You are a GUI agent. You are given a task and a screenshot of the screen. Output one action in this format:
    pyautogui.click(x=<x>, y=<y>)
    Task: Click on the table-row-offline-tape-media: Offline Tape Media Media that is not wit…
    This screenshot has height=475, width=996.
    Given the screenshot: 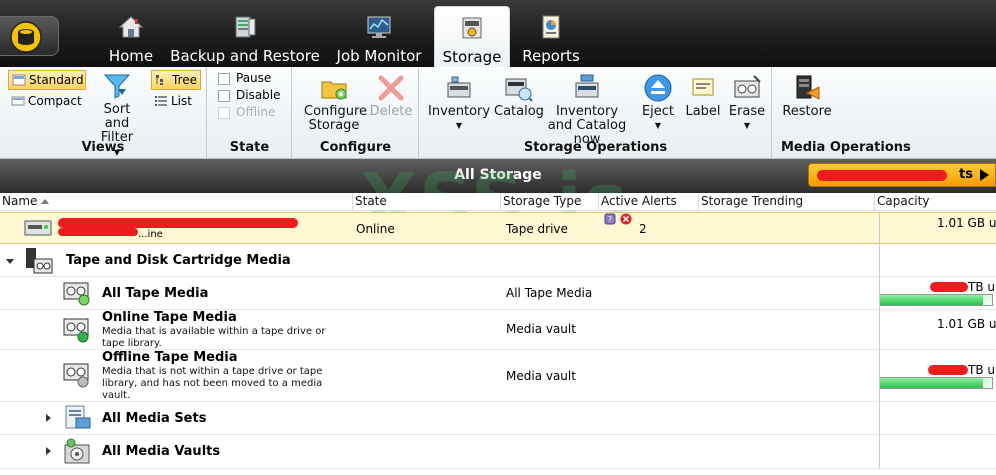 What is the action you would take?
    pyautogui.click(x=498, y=376)
    